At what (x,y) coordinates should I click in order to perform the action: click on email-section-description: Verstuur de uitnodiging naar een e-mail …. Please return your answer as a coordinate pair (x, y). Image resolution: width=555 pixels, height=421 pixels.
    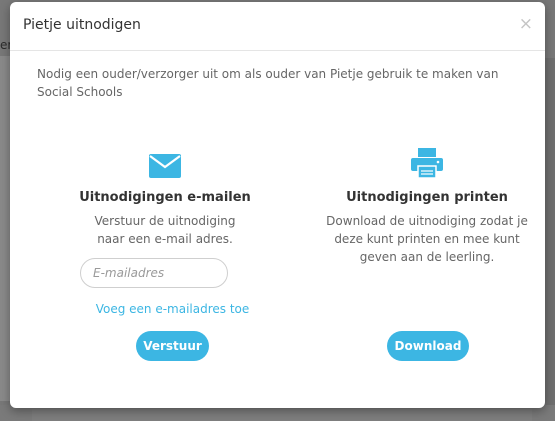
    Looking at the image, I should click on (165, 230).